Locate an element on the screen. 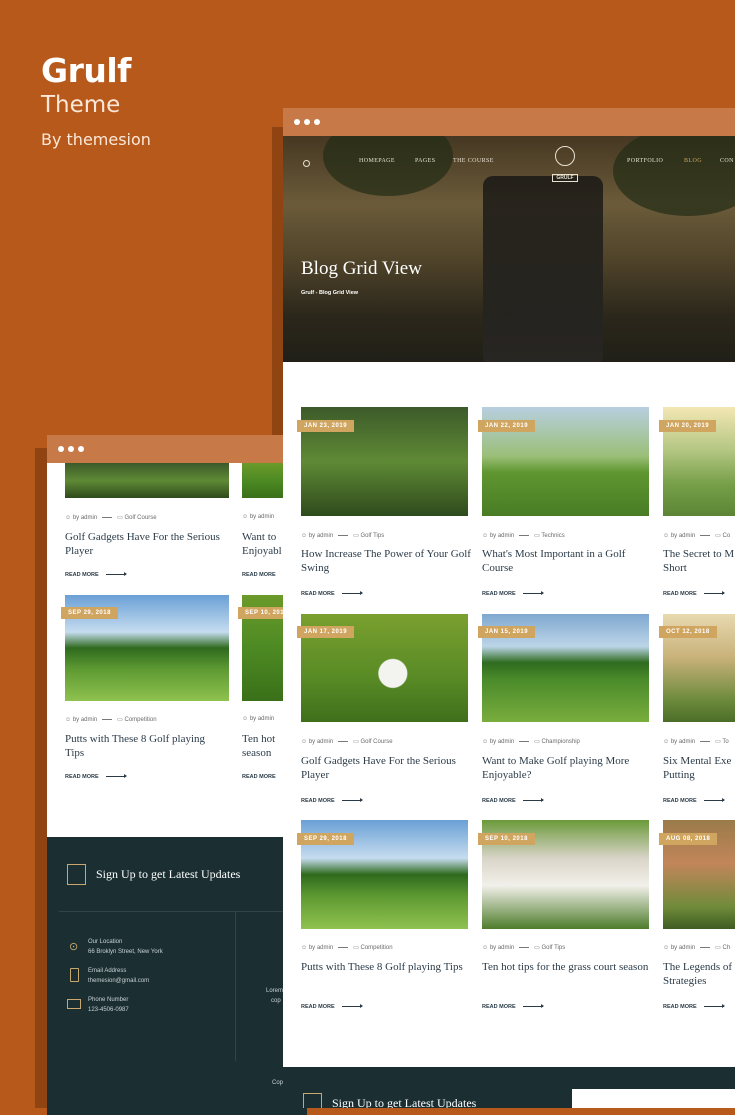  hero-overlay is located at coordinates (509, 249).